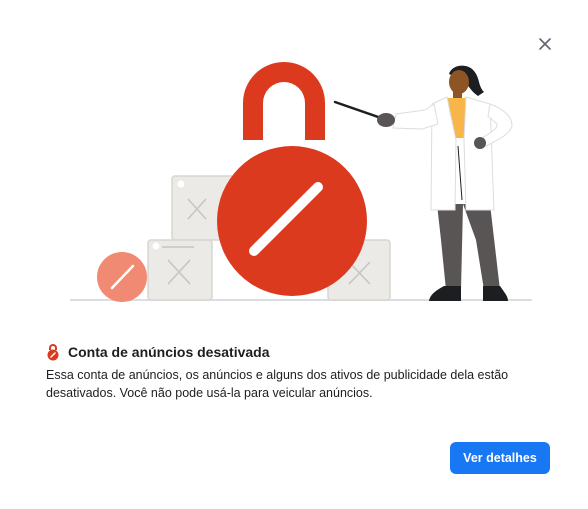 Image resolution: width=588 pixels, height=509 pixels. Describe the element at coordinates (122, 277) in the screenshot. I see `small-disabled-circle` at that location.